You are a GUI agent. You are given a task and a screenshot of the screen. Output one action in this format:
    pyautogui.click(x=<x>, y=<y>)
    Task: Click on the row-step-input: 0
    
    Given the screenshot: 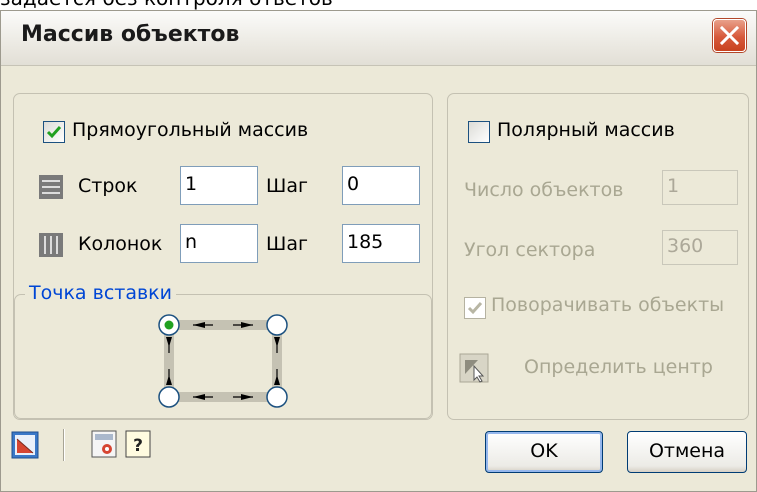 What is the action you would take?
    pyautogui.click(x=381, y=185)
    